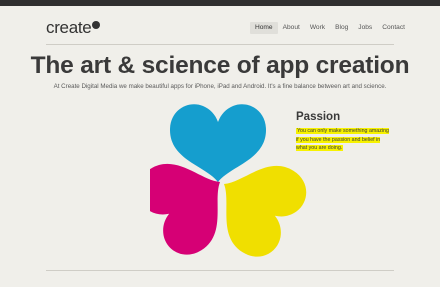 The image size is (440, 287). Describe the element at coordinates (220, 3) in the screenshot. I see `browser-top-bar` at that location.